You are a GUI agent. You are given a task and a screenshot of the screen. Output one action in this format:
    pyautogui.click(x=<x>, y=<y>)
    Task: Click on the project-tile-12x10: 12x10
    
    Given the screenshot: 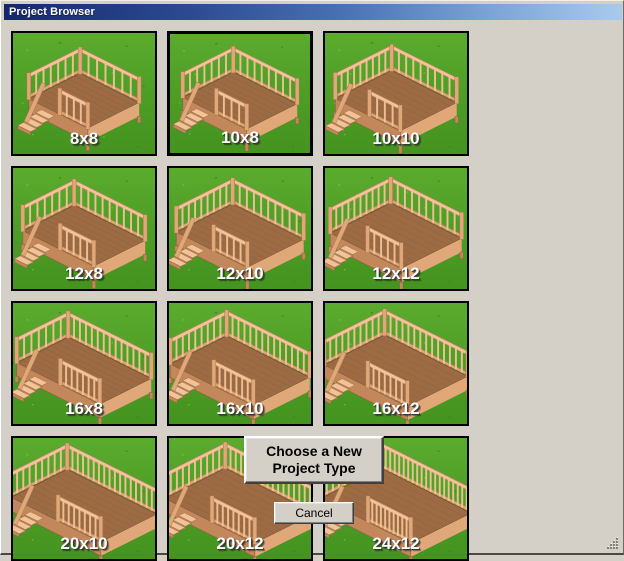 What is the action you would take?
    pyautogui.click(x=240, y=228)
    